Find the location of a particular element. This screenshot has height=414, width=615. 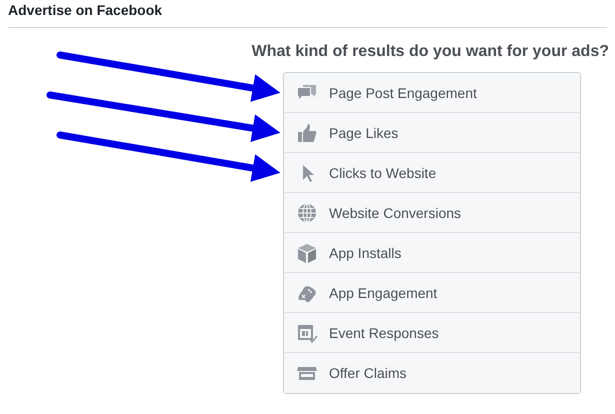

objective-option: Page Post Engagement is located at coordinates (432, 93).